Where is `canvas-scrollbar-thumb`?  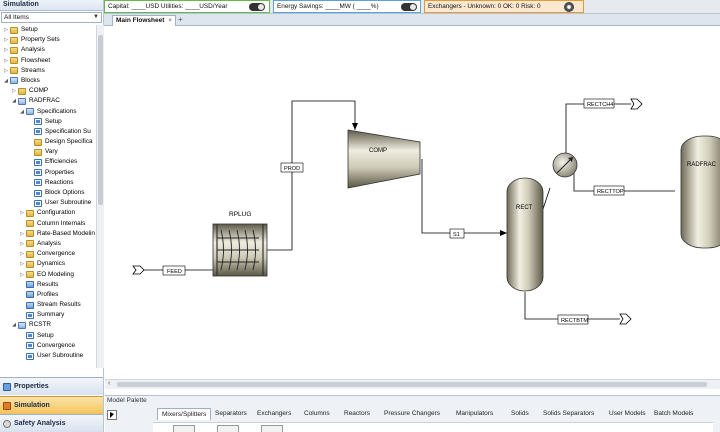 canvas-scrollbar-thumb is located at coordinates (412, 384).